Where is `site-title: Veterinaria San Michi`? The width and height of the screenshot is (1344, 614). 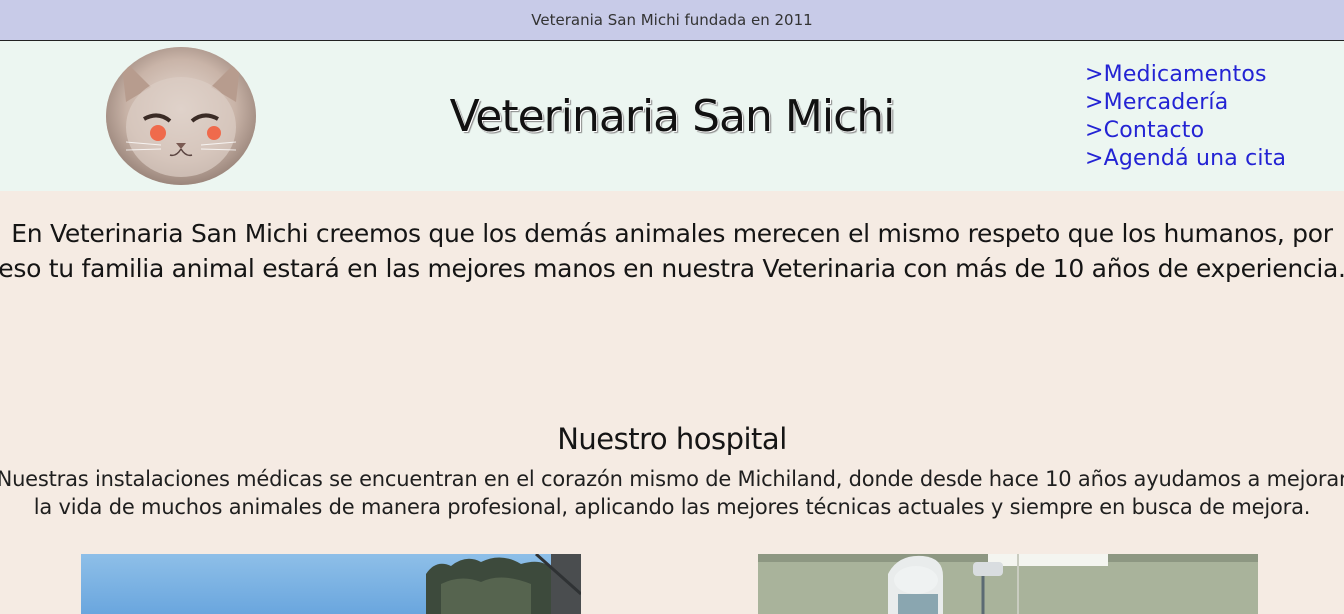 site-title: Veterinaria San Michi is located at coordinates (672, 116).